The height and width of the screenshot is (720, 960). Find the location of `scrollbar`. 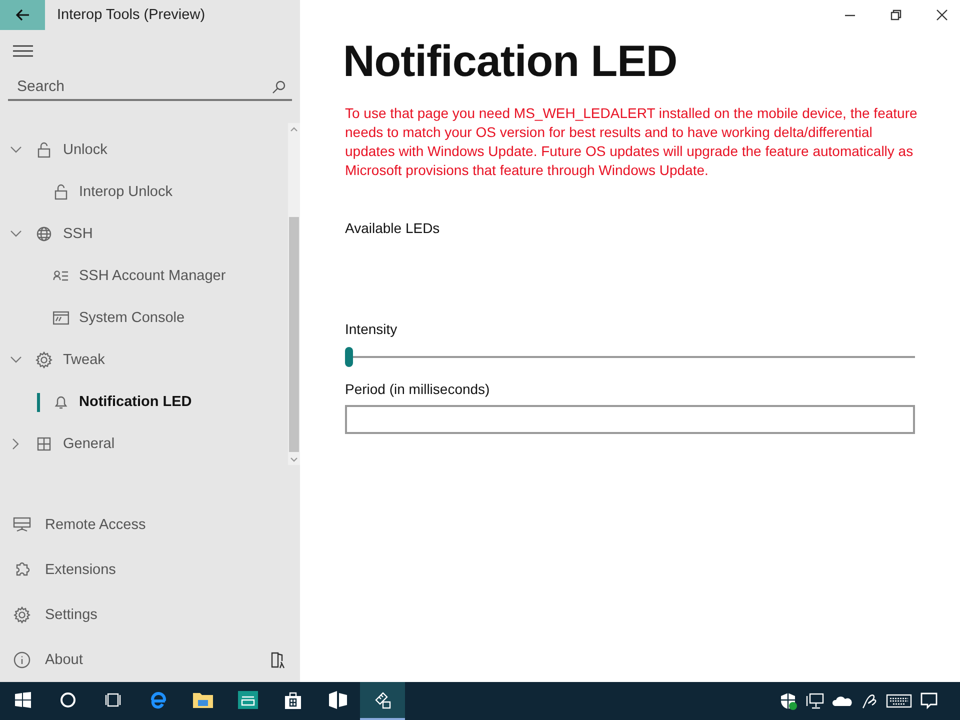

scrollbar is located at coordinates (294, 294).